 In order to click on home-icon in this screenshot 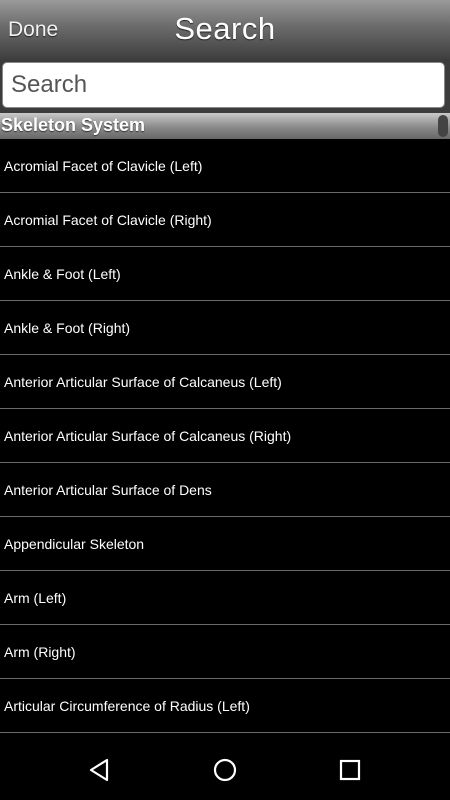, I will do `click(225, 770)`.